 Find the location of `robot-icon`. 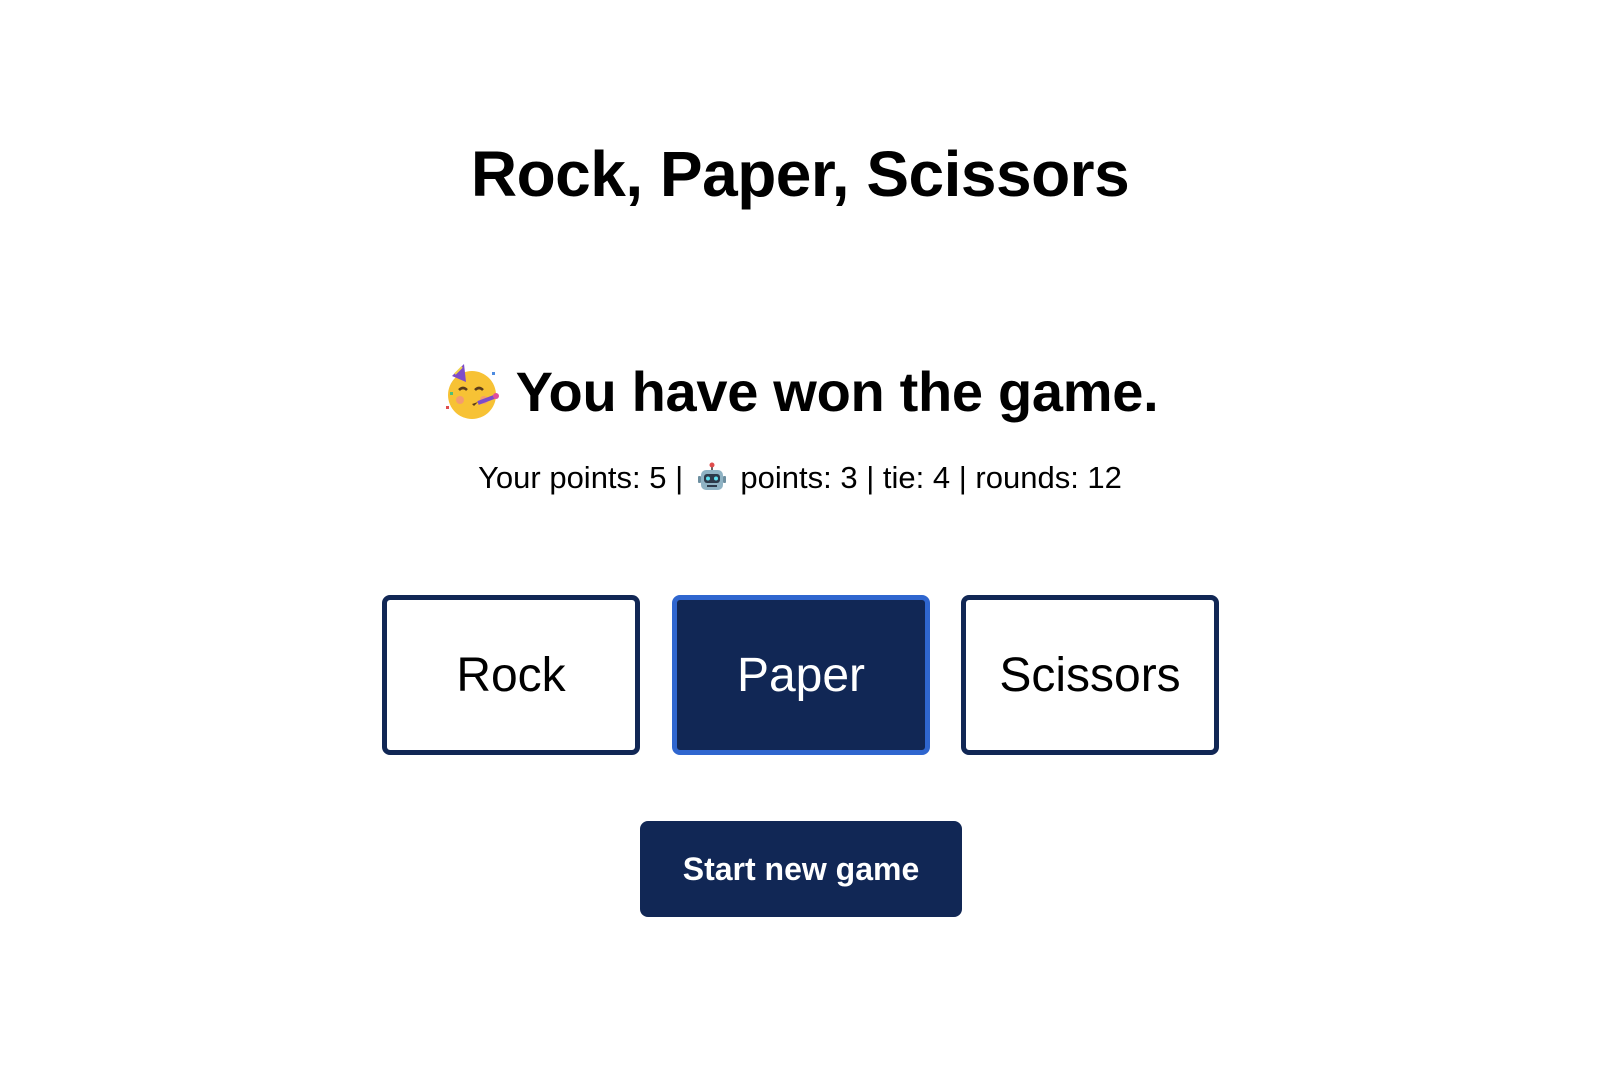

robot-icon is located at coordinates (711, 476).